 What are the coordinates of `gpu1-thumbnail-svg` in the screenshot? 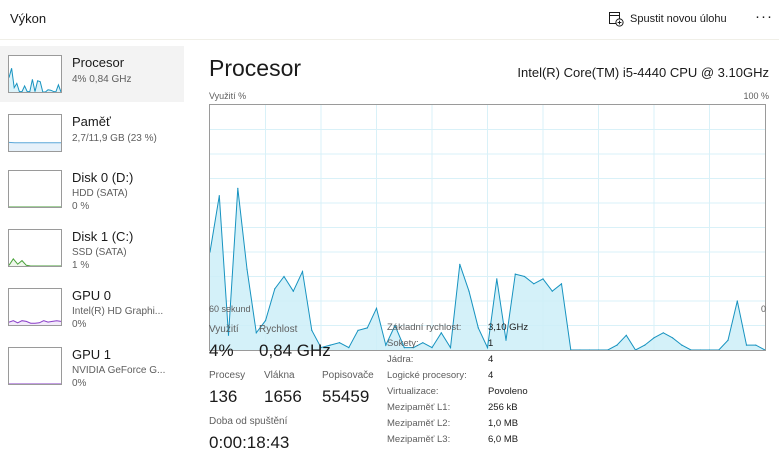 It's located at (35, 383).